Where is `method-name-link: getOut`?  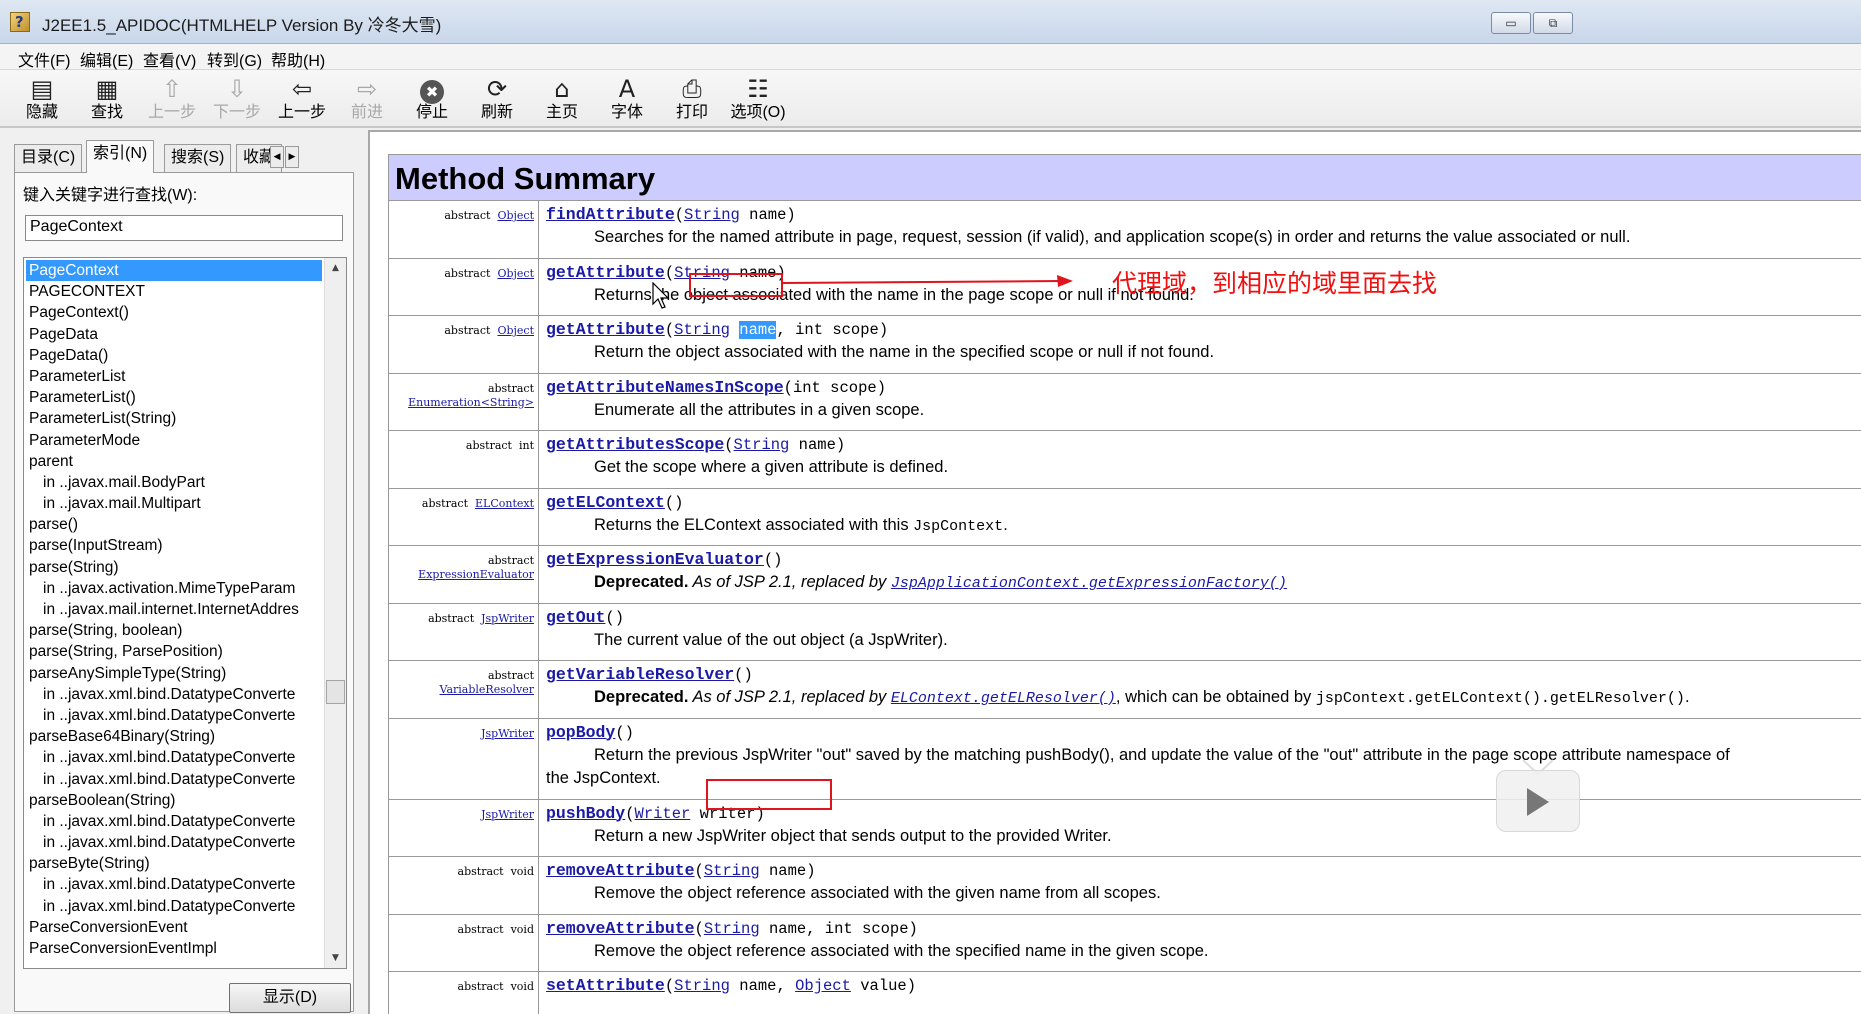 method-name-link: getOut is located at coordinates (575, 617).